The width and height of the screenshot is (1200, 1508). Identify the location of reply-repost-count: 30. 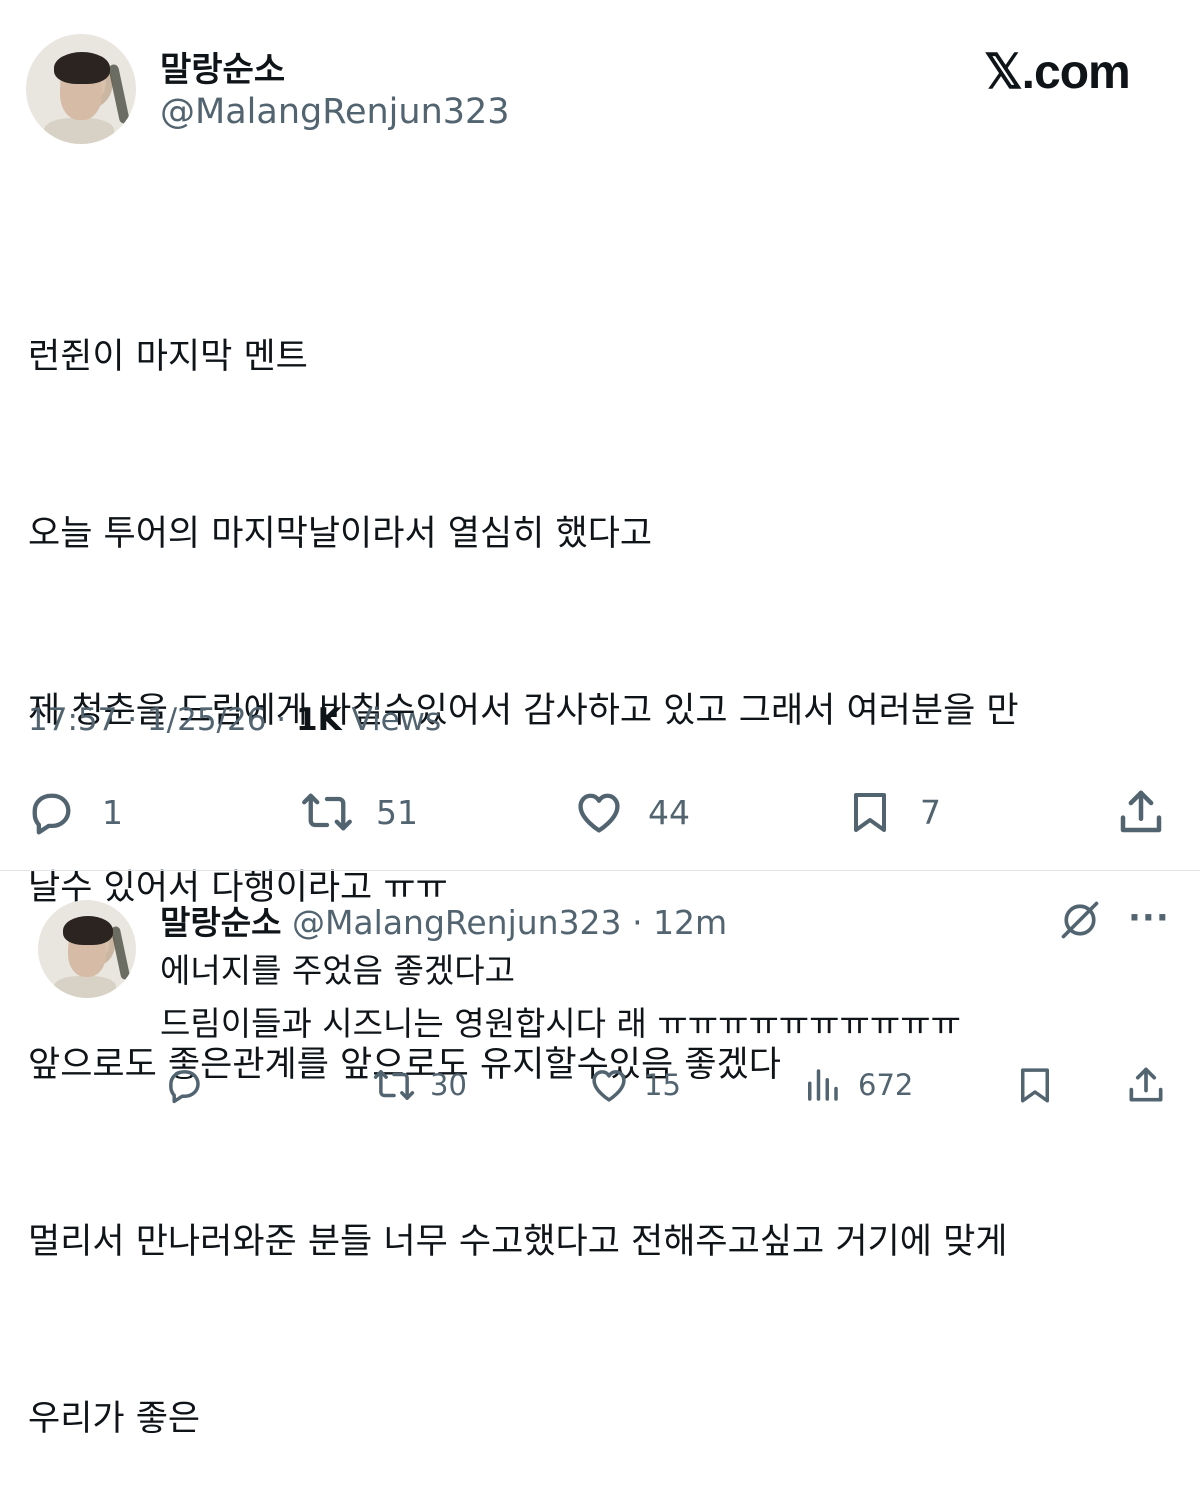
(448, 1085).